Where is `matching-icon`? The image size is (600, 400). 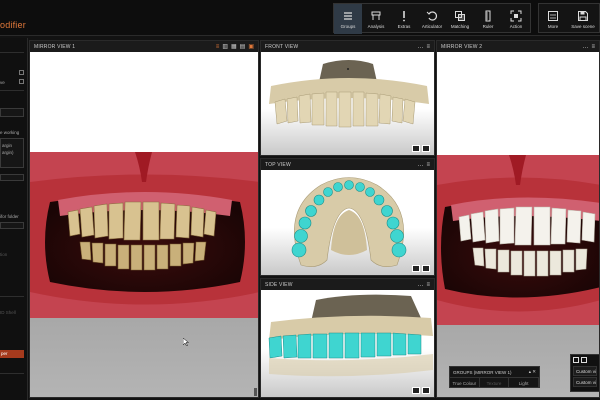
matching-icon is located at coordinates (460, 15).